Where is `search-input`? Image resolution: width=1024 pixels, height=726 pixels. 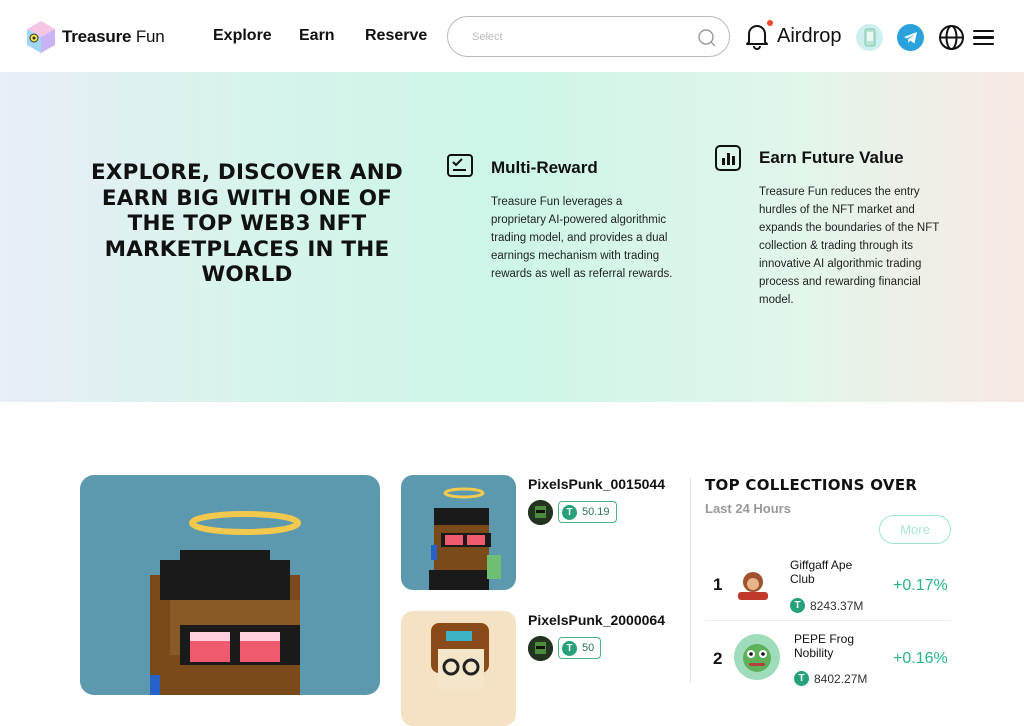 search-input is located at coordinates (582, 37).